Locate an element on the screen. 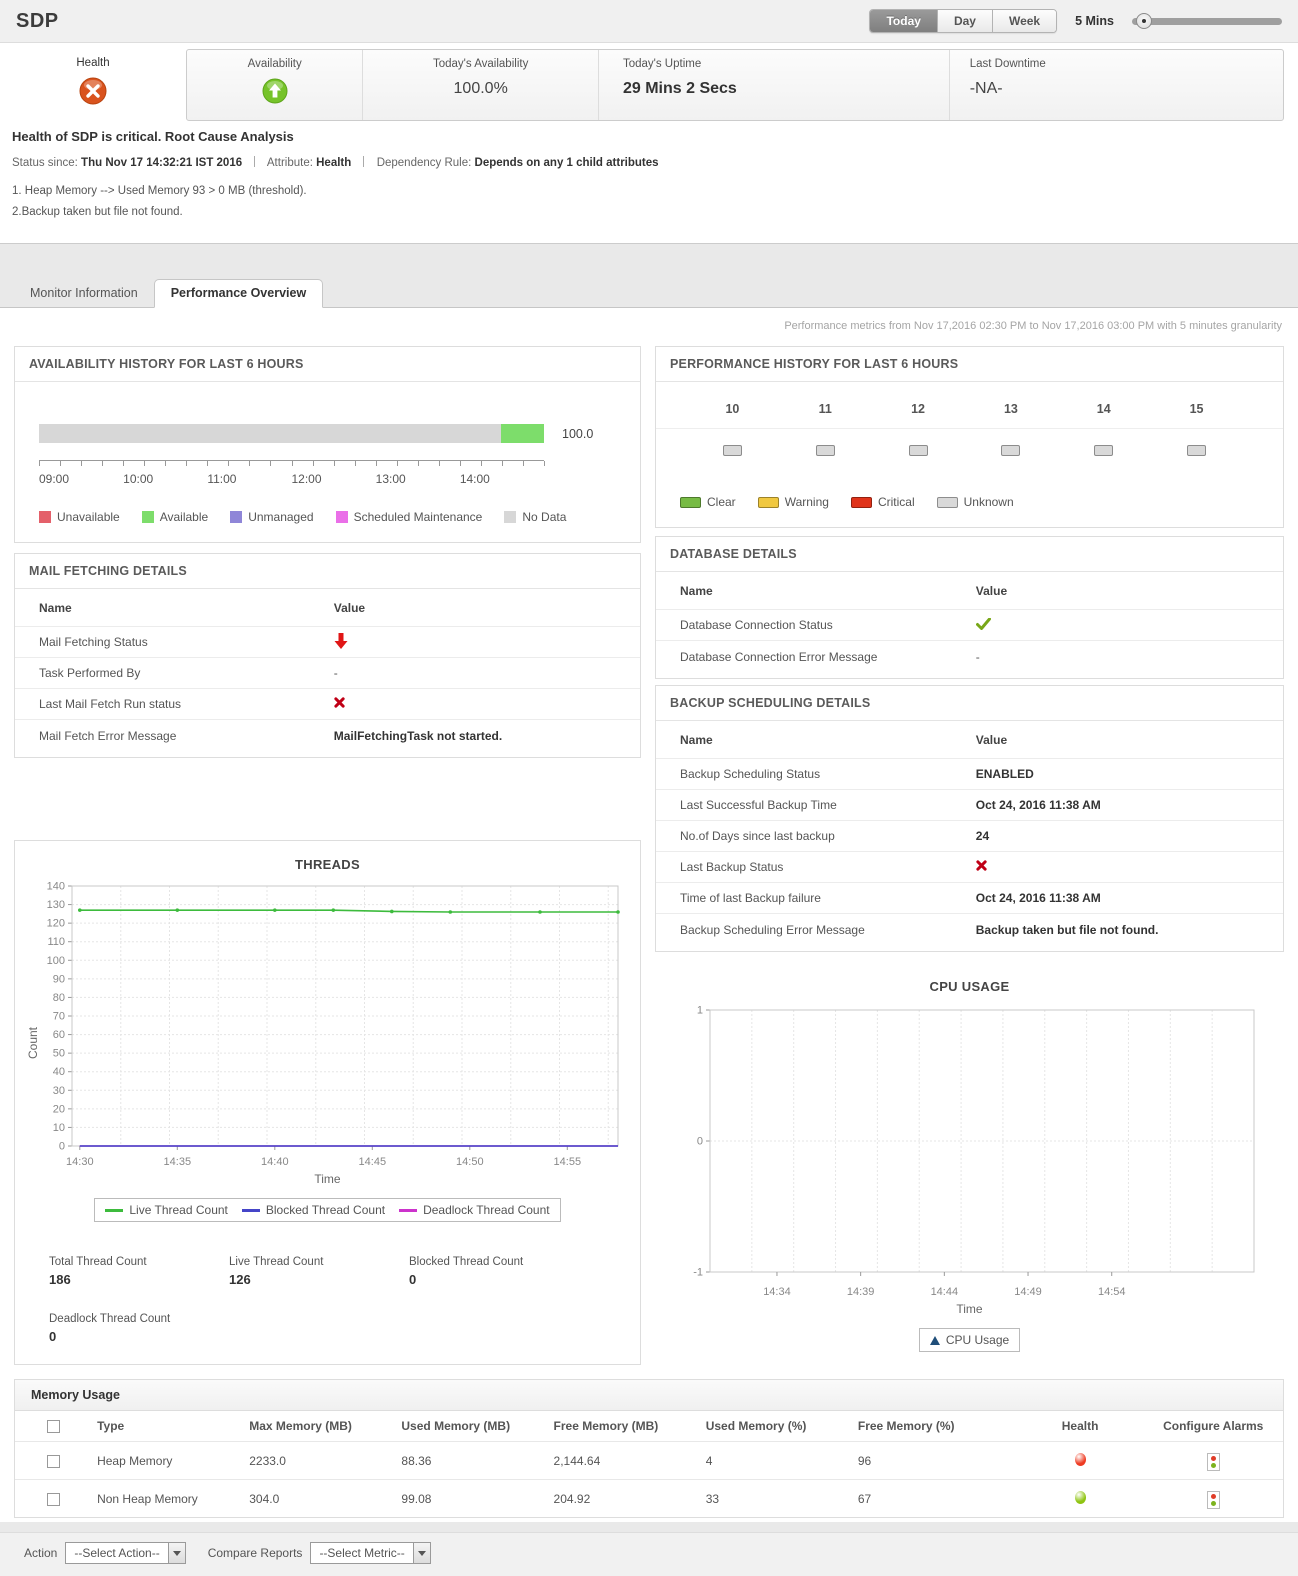 The image size is (1298, 1576). chart-legend-item-deadlock-thread-count: Deadlock Thread Count is located at coordinates (474, 1210).